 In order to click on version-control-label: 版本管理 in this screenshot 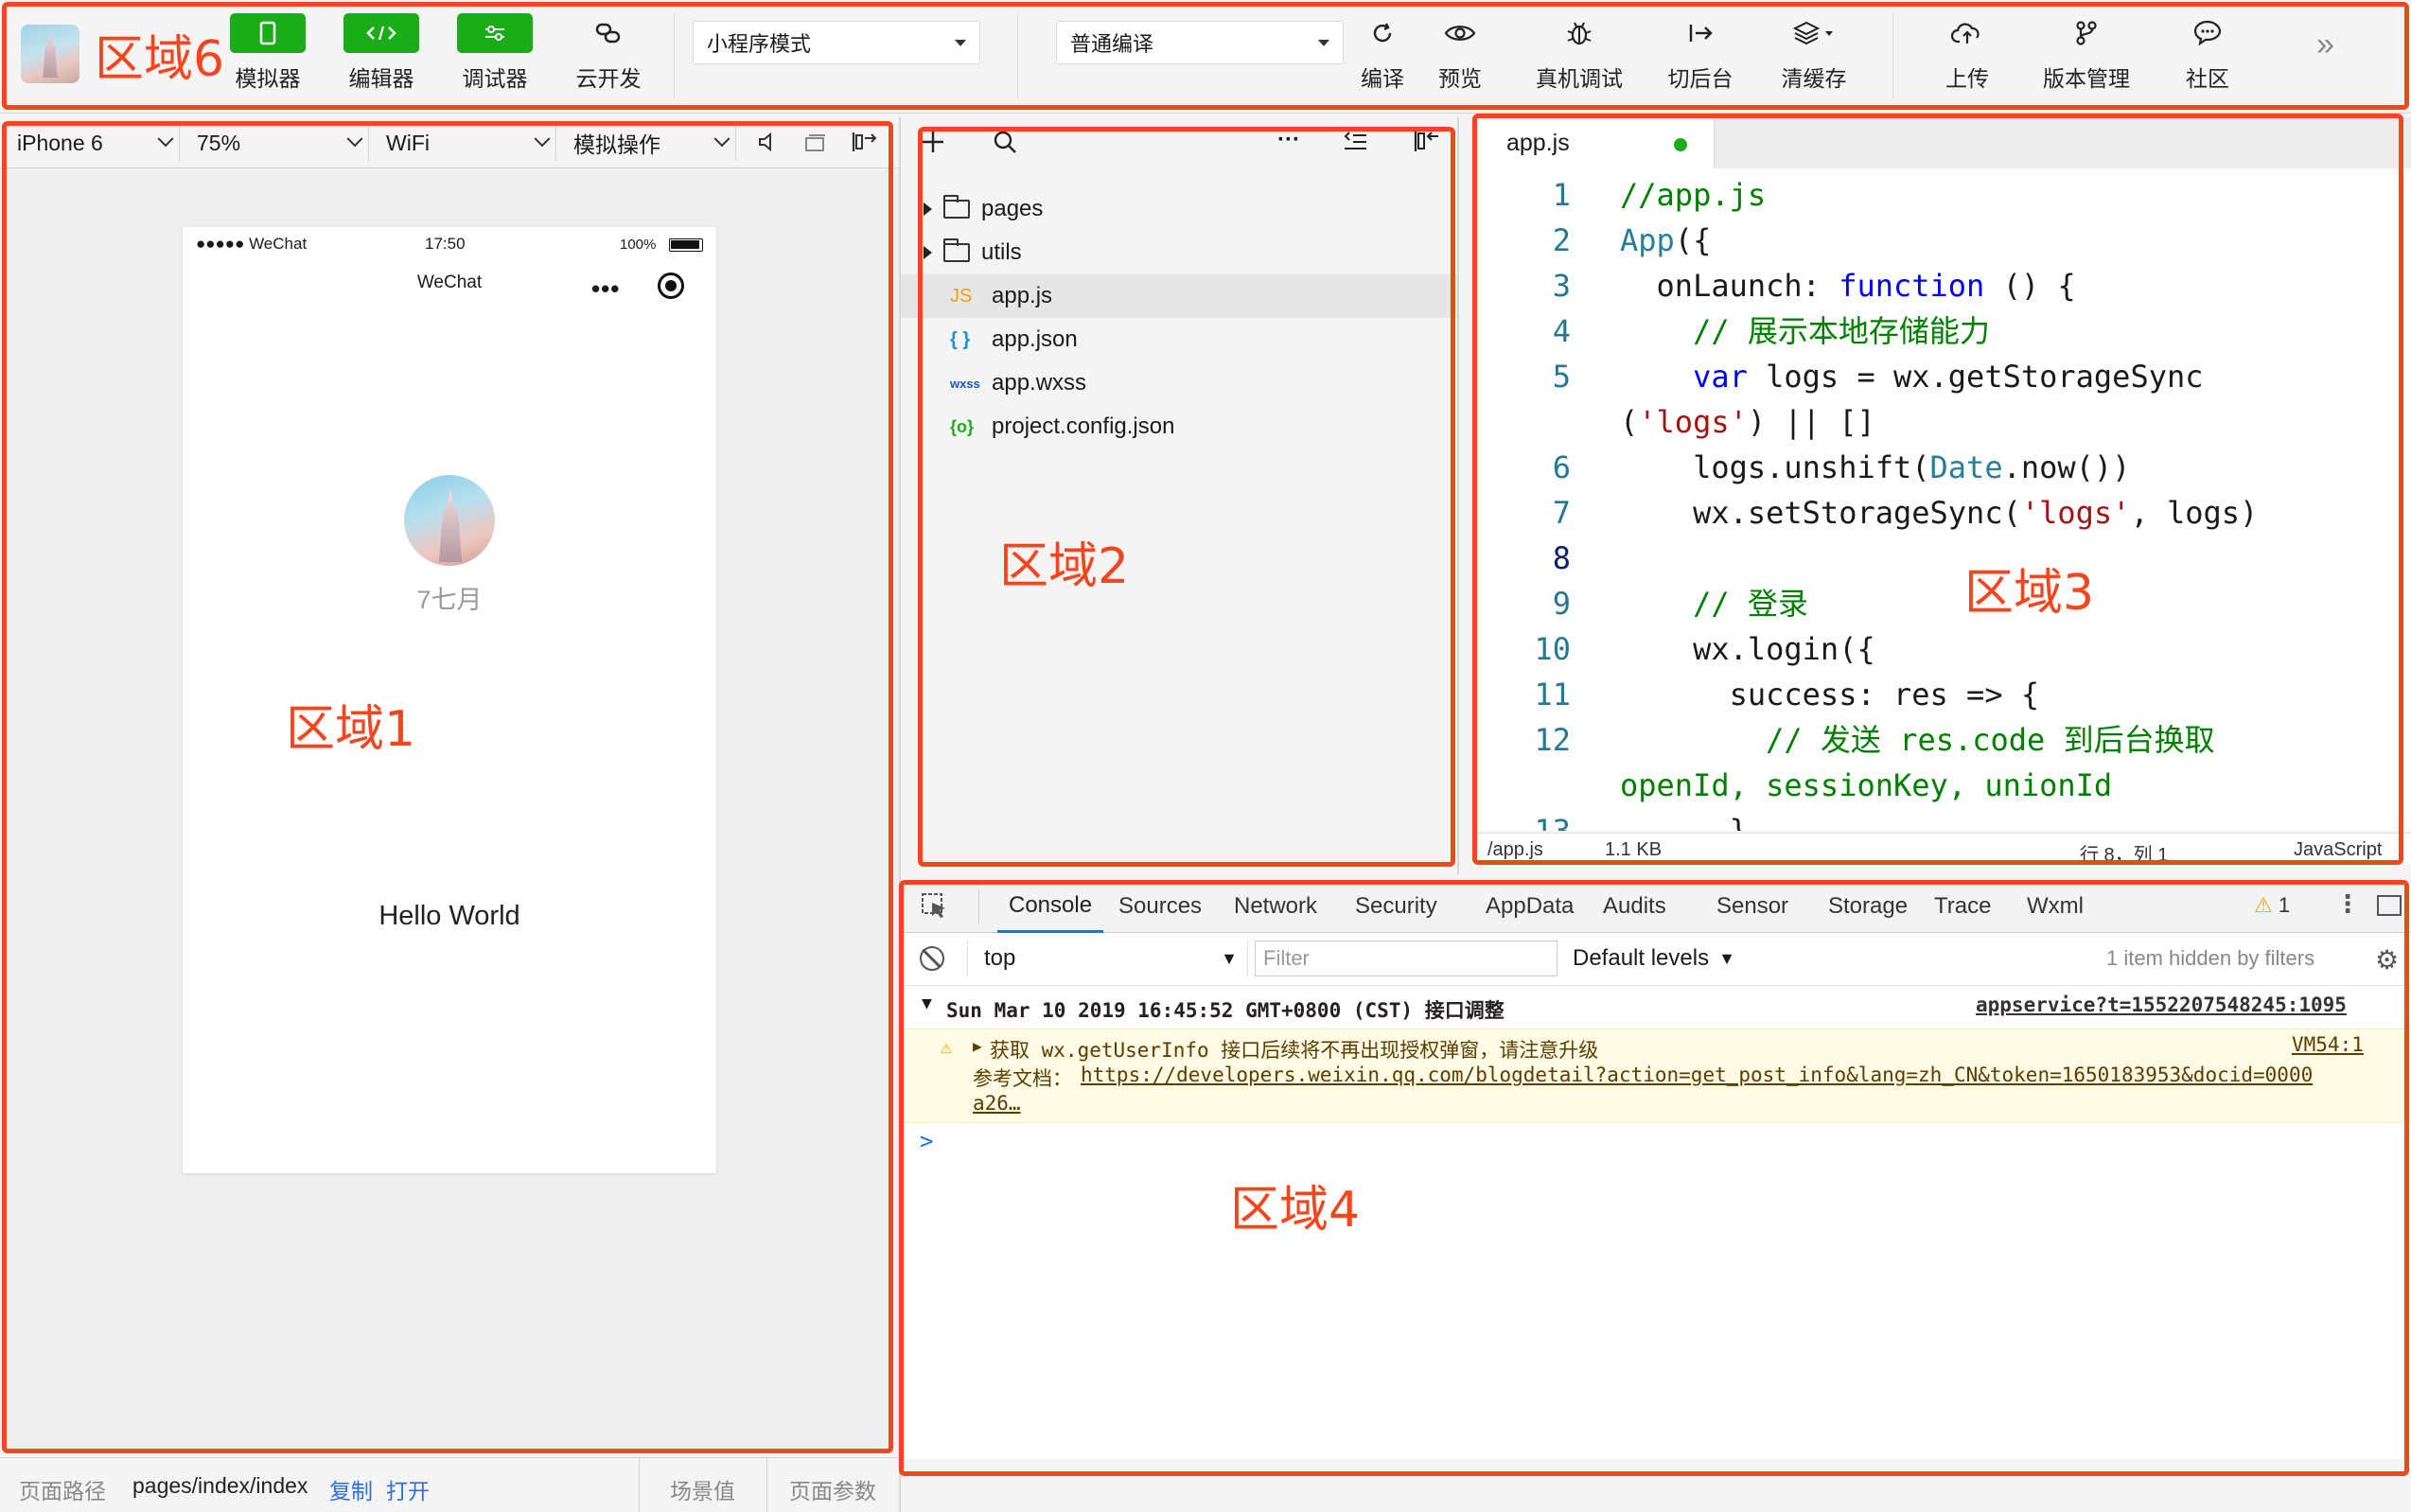, I will do `click(2086, 79)`.